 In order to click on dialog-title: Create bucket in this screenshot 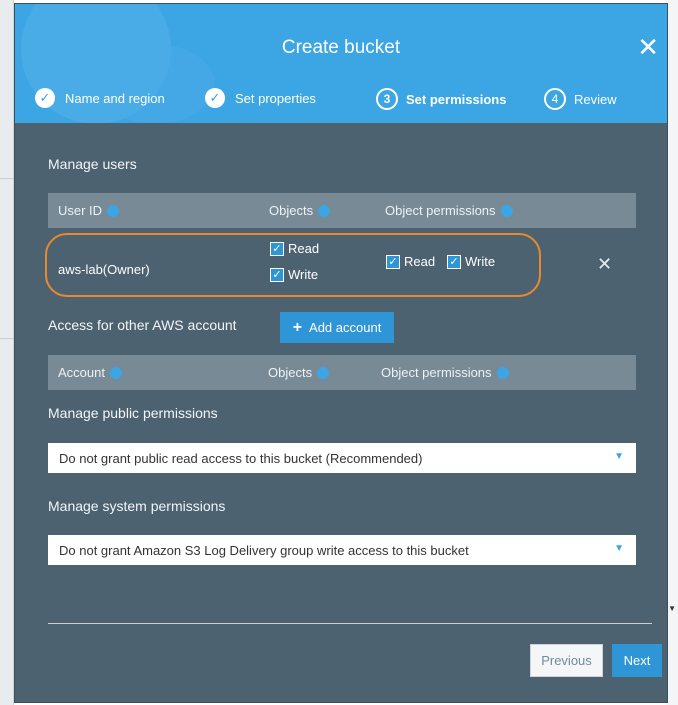, I will do `click(341, 47)`.